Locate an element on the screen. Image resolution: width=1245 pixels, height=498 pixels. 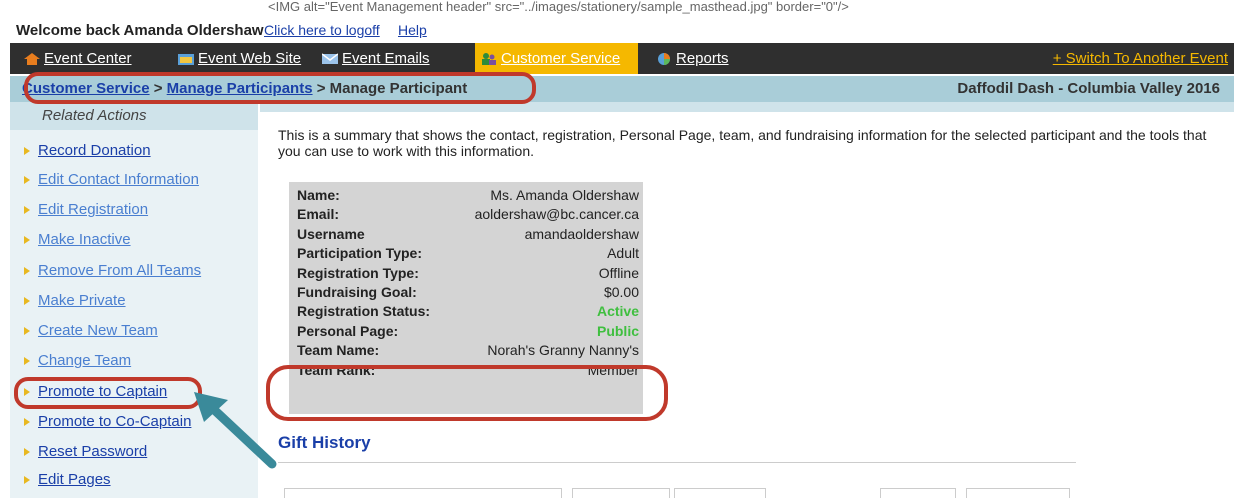
summary-row-team-name: Team Name: Norah's Granny Nanny's is located at coordinates (470, 351).